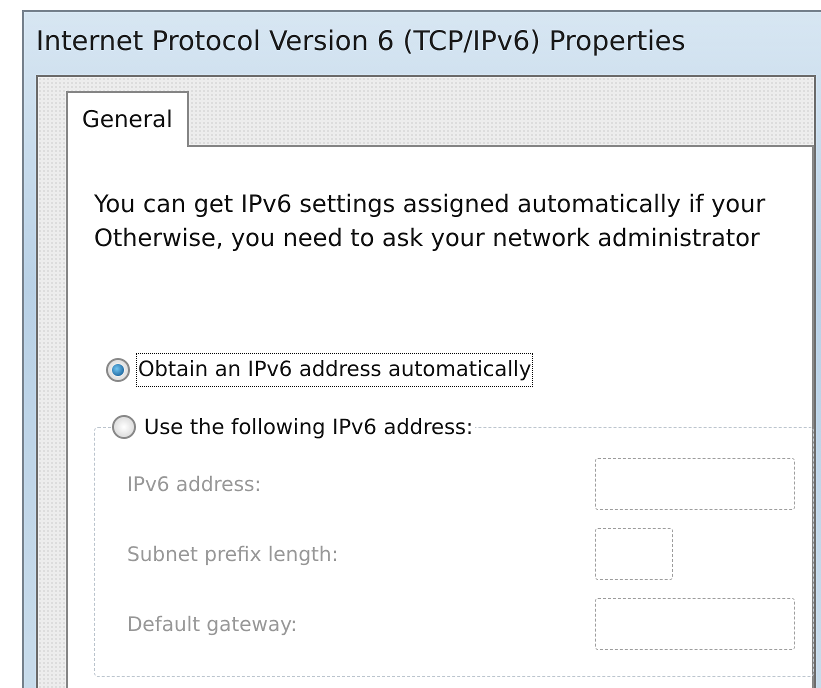 The width and height of the screenshot is (821, 688). Describe the element at coordinates (127, 119) in the screenshot. I see `tab: General` at that location.